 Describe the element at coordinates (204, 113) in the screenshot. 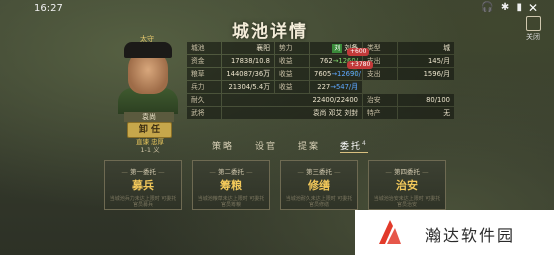

I see `generals-label: 武将` at that location.